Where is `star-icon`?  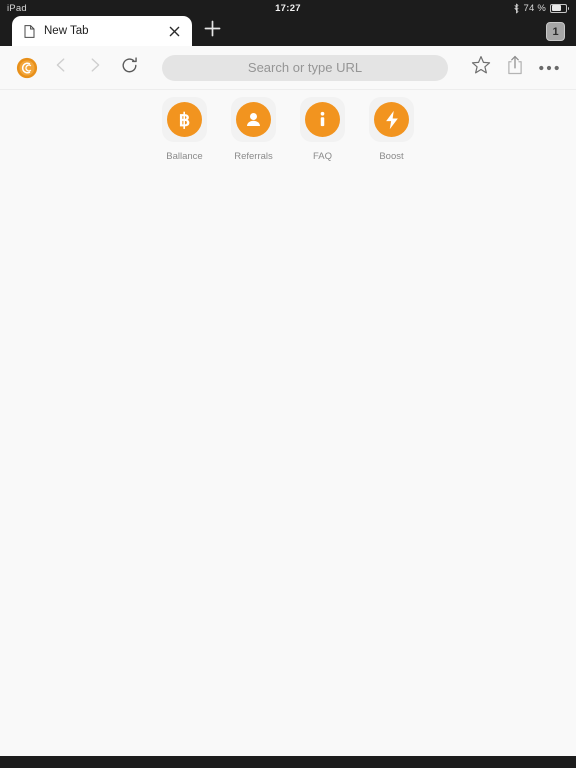
star-icon is located at coordinates (481, 67).